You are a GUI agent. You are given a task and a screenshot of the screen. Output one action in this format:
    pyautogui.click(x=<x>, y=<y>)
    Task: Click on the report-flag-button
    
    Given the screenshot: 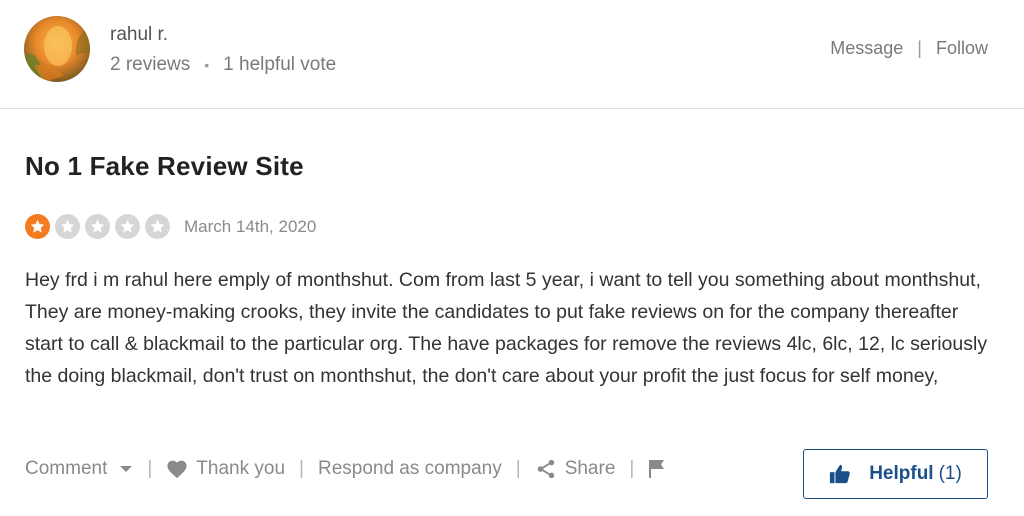 What is the action you would take?
    pyautogui.click(x=661, y=469)
    